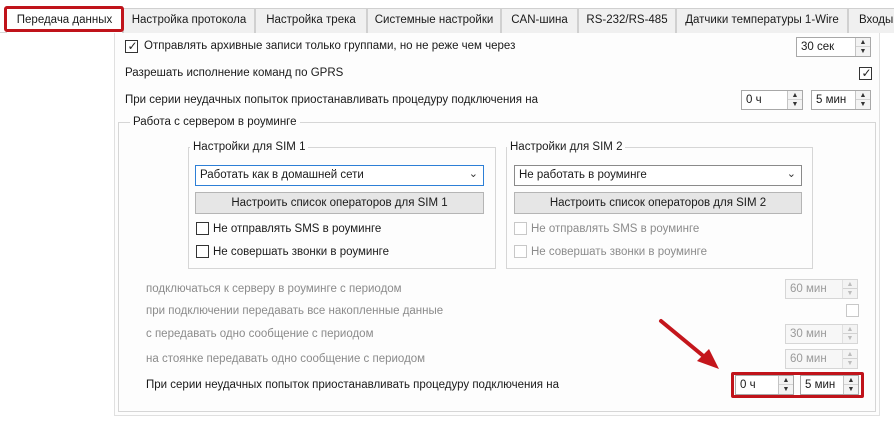  I want to click on send-all-checkbox, so click(852, 310).